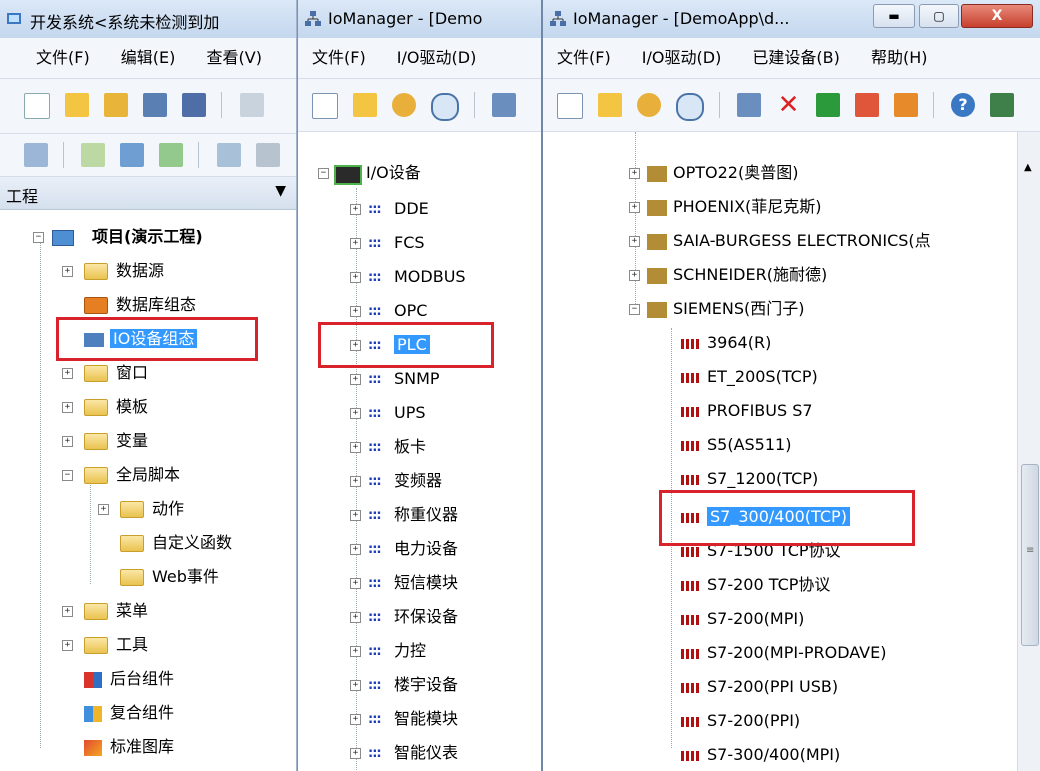 Image resolution: width=1040 pixels, height=771 pixels. Describe the element at coordinates (408, 277) in the screenshot. I see `tree-node-modbus: + ꞉꞉꞉ MODBUS` at that location.